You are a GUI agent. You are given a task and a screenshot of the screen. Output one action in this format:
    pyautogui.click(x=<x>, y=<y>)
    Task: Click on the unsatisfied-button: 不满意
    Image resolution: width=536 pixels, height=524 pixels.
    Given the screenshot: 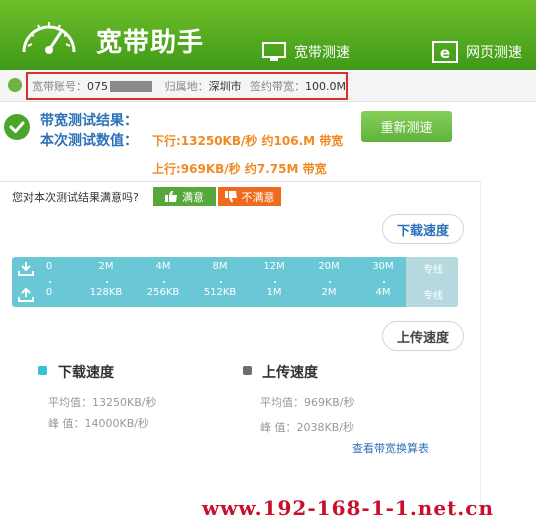 What is the action you would take?
    pyautogui.click(x=249, y=196)
    